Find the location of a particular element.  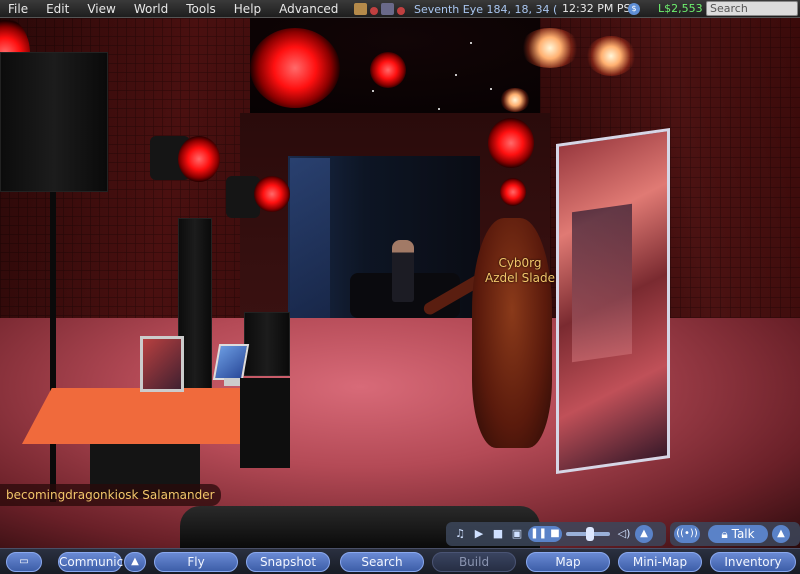

fly-button: Fly is located at coordinates (196, 562).